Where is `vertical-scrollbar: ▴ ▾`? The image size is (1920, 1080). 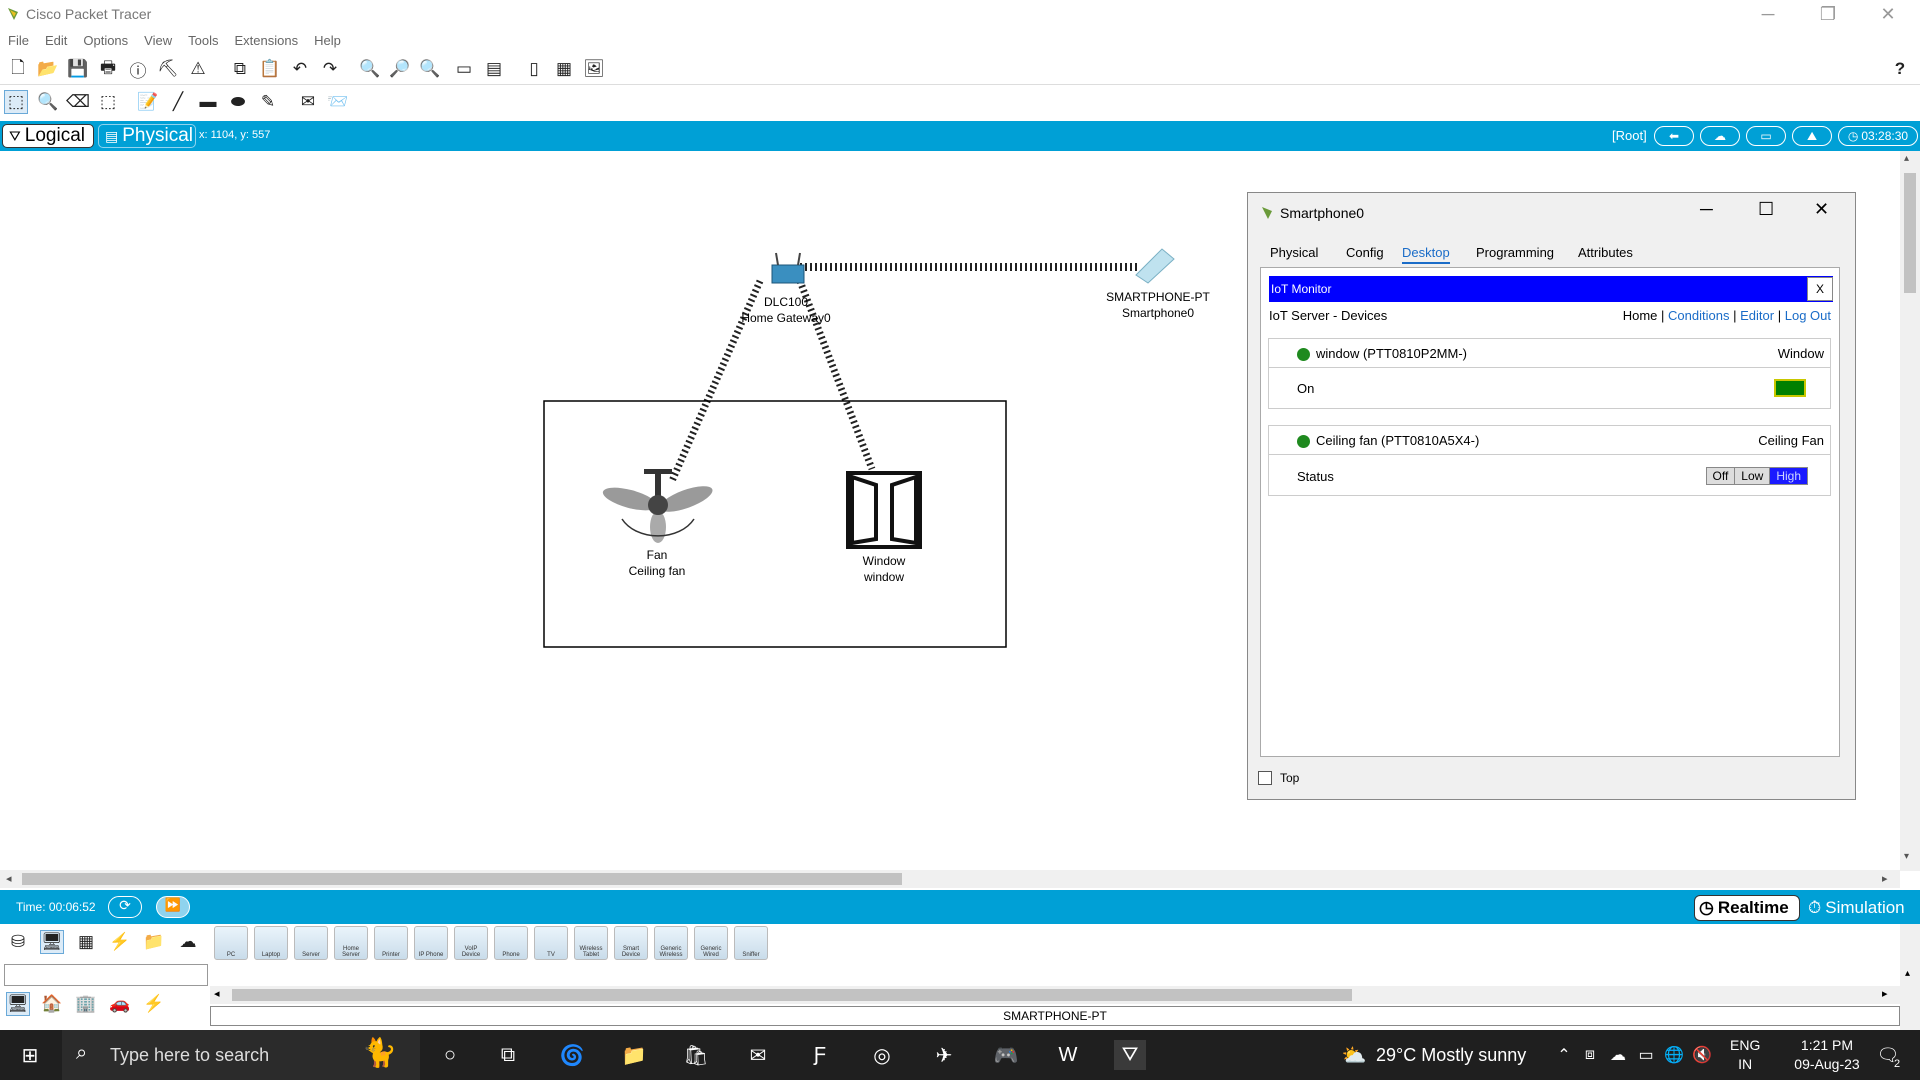 vertical-scrollbar: ▴ ▾ is located at coordinates (1910, 511).